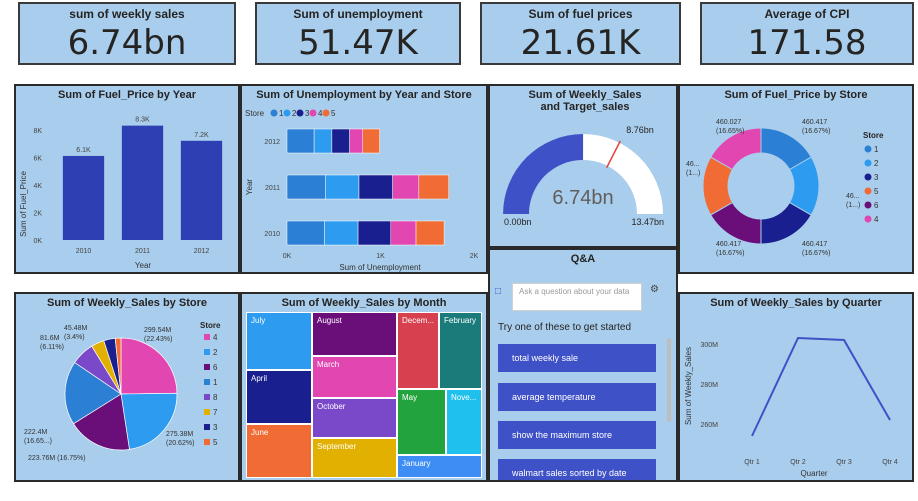 This screenshot has height=501, width=918. Describe the element at coordinates (647, 222) in the screenshot. I see `gauge-max: 13.47bn` at that location.